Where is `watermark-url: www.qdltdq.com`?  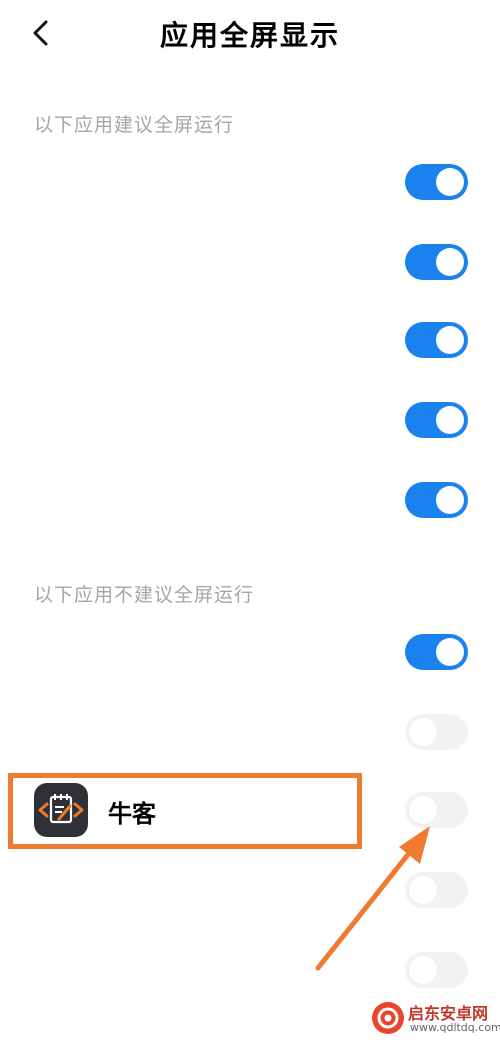
watermark-url: www.qdltdq.com is located at coordinates (455, 1027).